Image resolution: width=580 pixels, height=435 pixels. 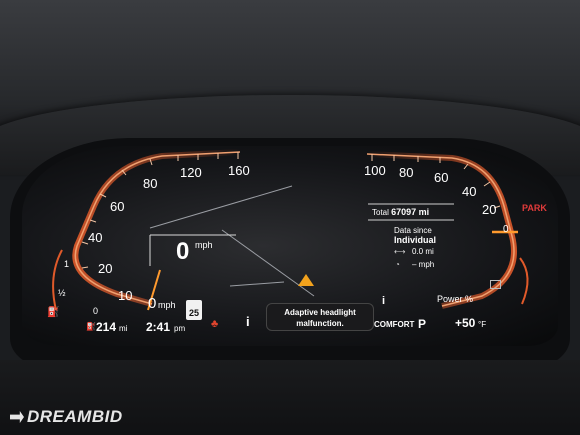 What do you see at coordinates (183, 251) in the screenshot?
I see `digital-speed-value: 0` at bounding box center [183, 251].